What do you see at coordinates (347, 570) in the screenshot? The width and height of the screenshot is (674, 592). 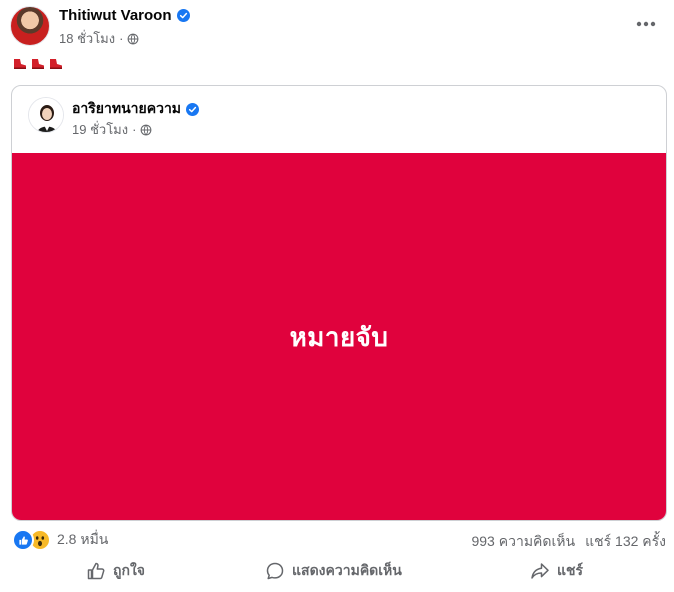 I see `comment-label: แสดงความคิดเห็น` at bounding box center [347, 570].